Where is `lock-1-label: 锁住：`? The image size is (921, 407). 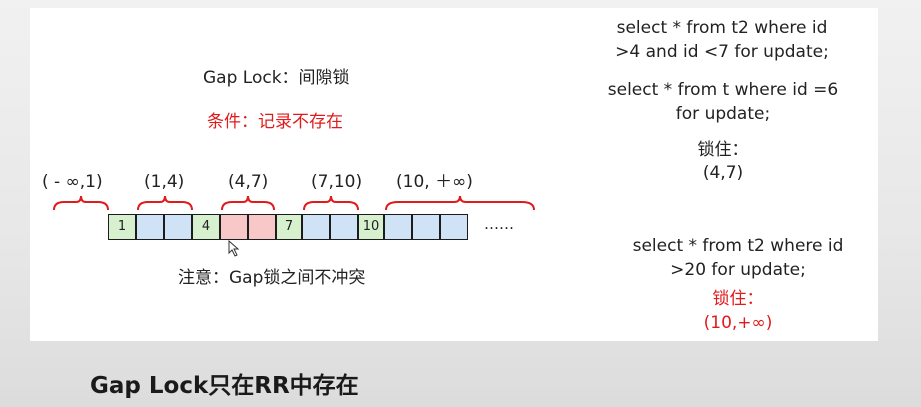 lock-1-label: 锁住： is located at coordinates (723, 150).